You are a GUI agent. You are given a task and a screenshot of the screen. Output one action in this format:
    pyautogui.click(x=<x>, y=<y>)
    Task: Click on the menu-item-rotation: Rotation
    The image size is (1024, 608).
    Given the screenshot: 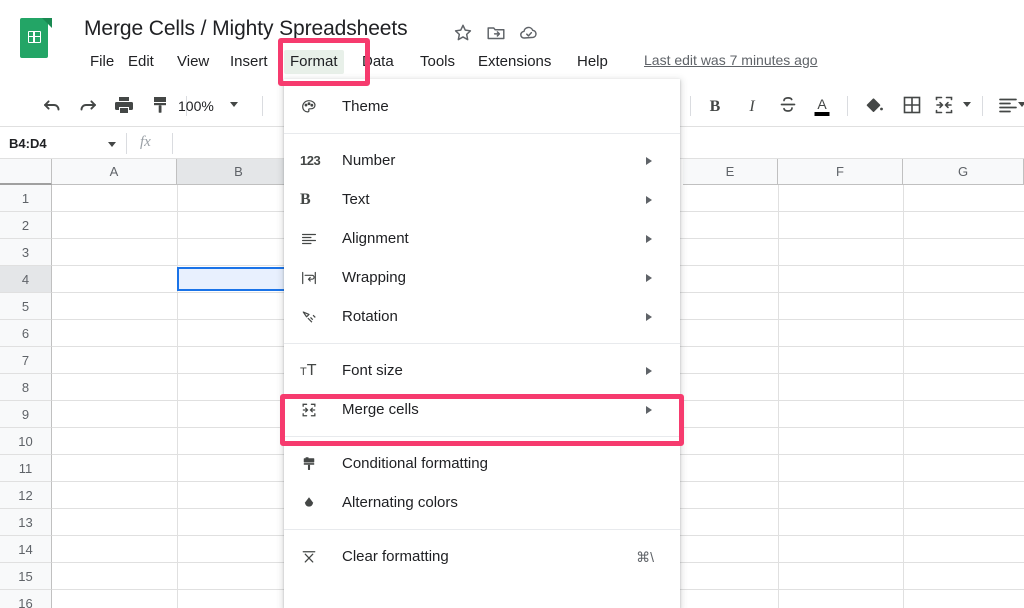 What is the action you would take?
    pyautogui.click(x=482, y=316)
    